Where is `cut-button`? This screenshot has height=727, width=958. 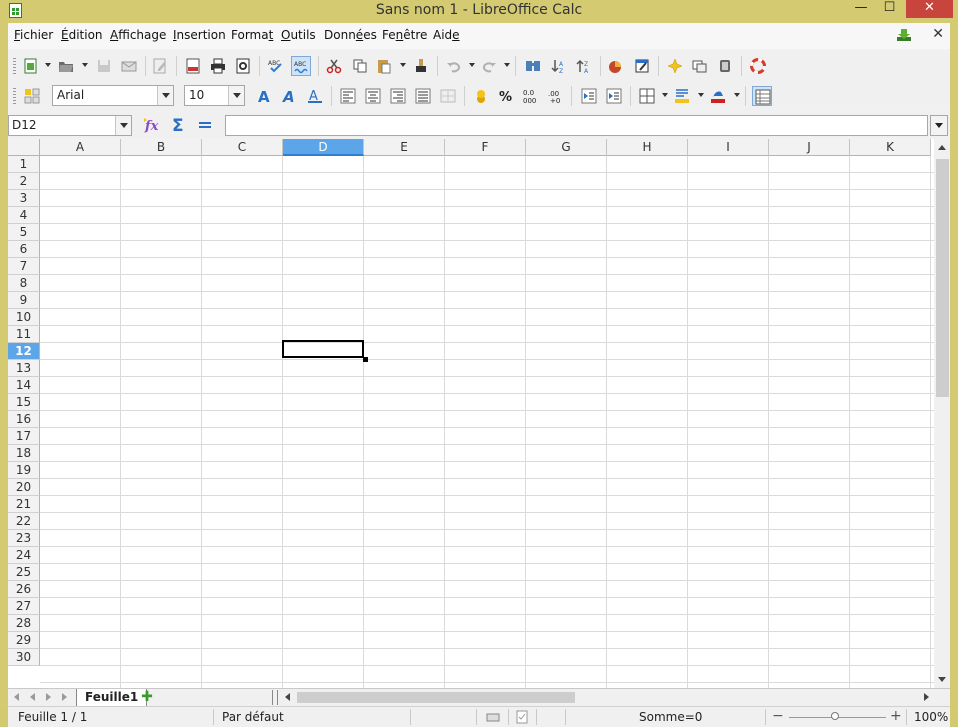 cut-button is located at coordinates (334, 66).